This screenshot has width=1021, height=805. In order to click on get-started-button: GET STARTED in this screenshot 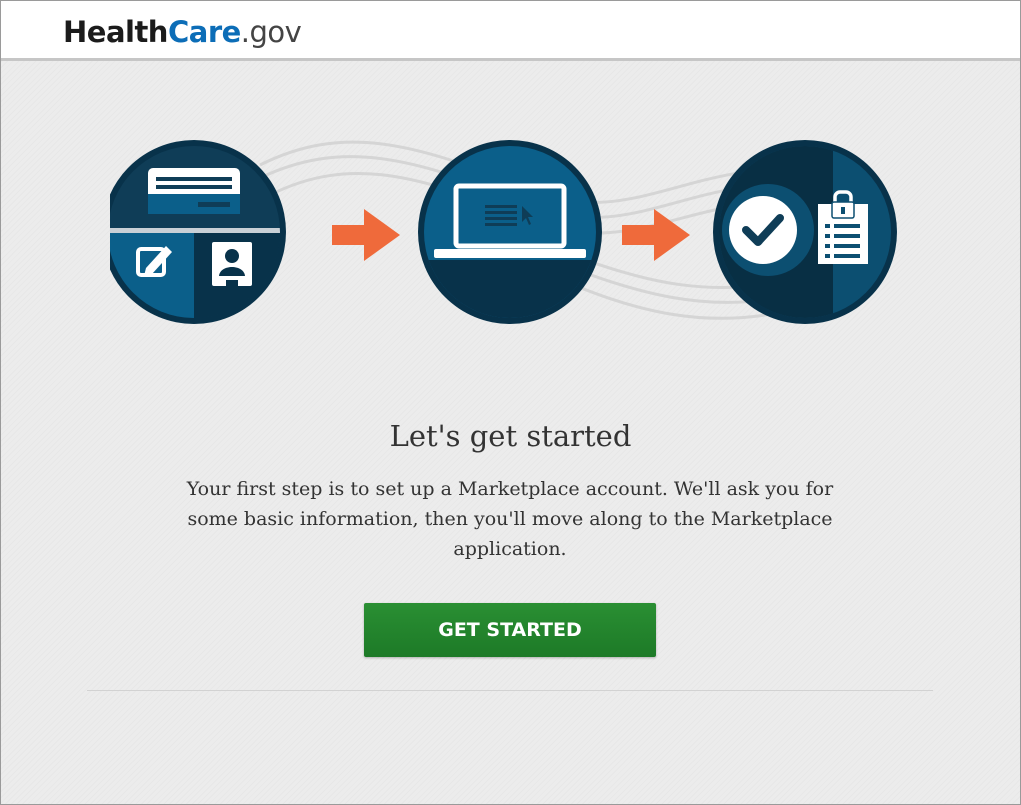, I will do `click(510, 630)`.